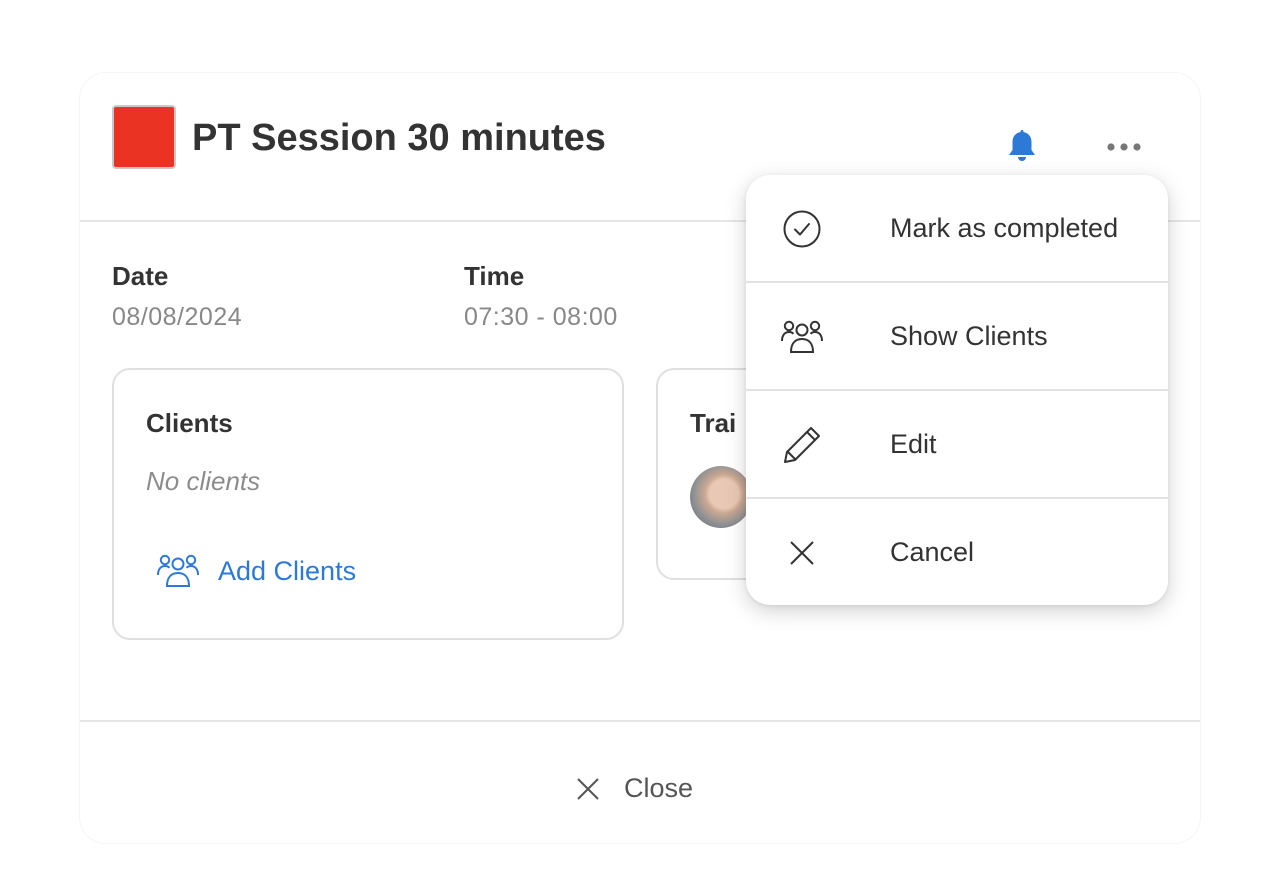  Describe the element at coordinates (144, 137) in the screenshot. I see `session-color-swatch` at that location.